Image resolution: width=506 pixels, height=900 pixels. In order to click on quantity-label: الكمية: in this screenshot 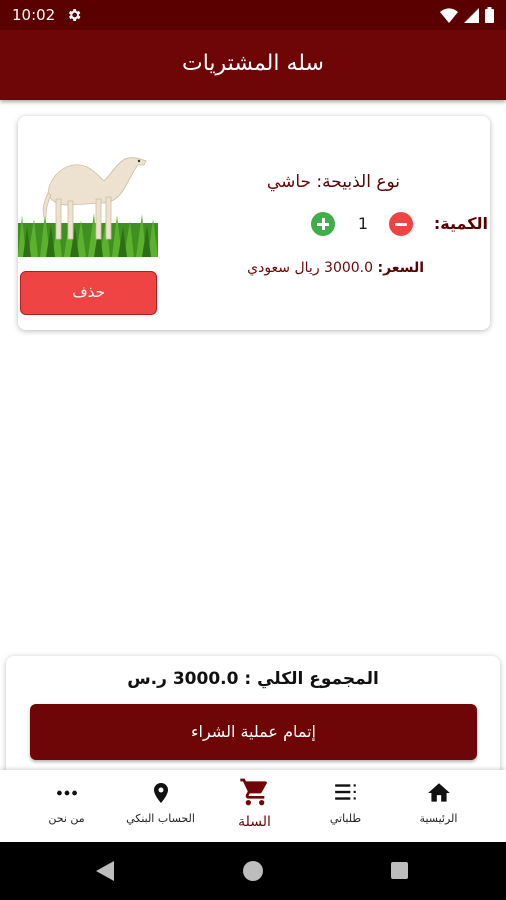, I will do `click(460, 223)`.